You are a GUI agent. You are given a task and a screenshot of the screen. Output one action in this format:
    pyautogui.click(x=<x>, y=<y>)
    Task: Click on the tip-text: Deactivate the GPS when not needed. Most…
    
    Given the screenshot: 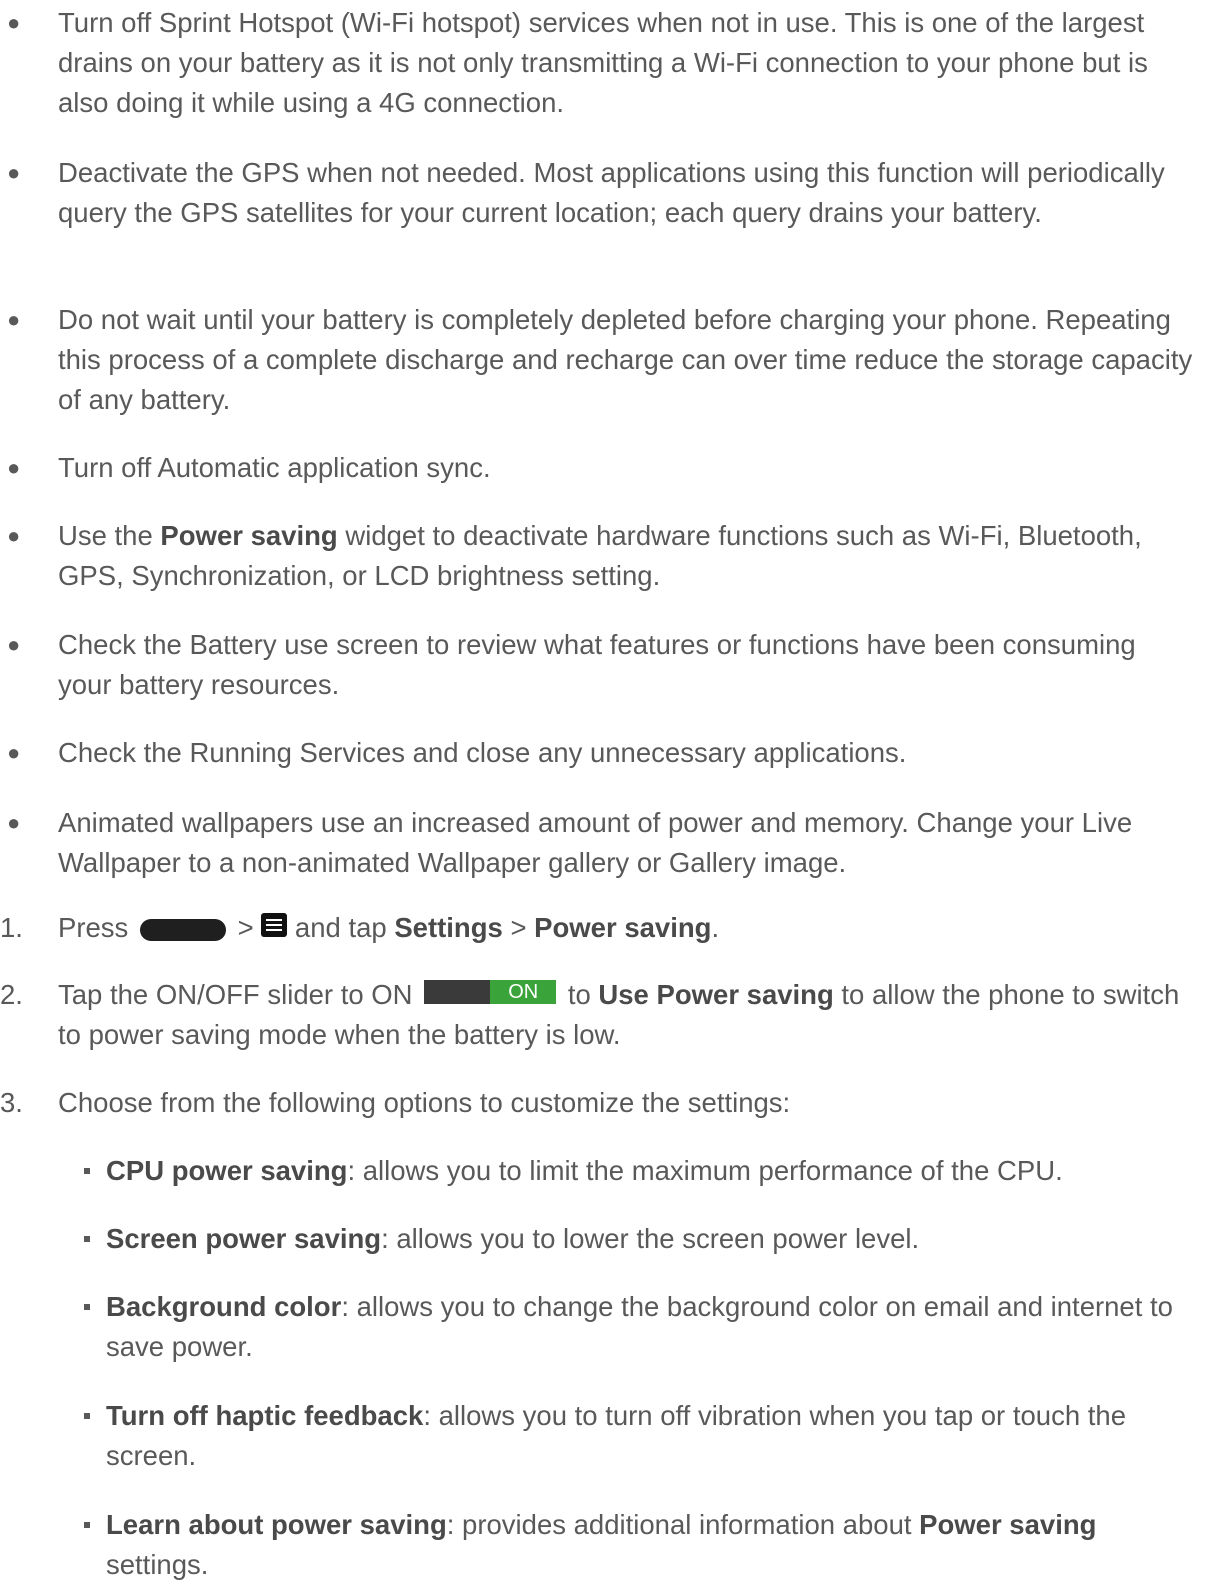 What is the action you would take?
    pyautogui.click(x=611, y=192)
    